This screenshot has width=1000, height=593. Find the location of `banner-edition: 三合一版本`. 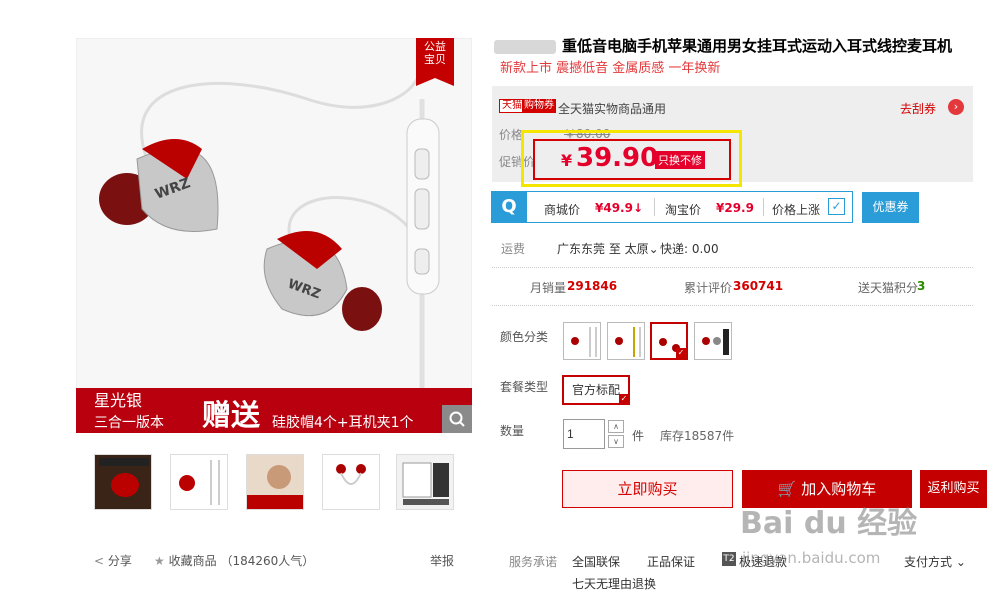

banner-edition: 三合一版本 is located at coordinates (129, 423).